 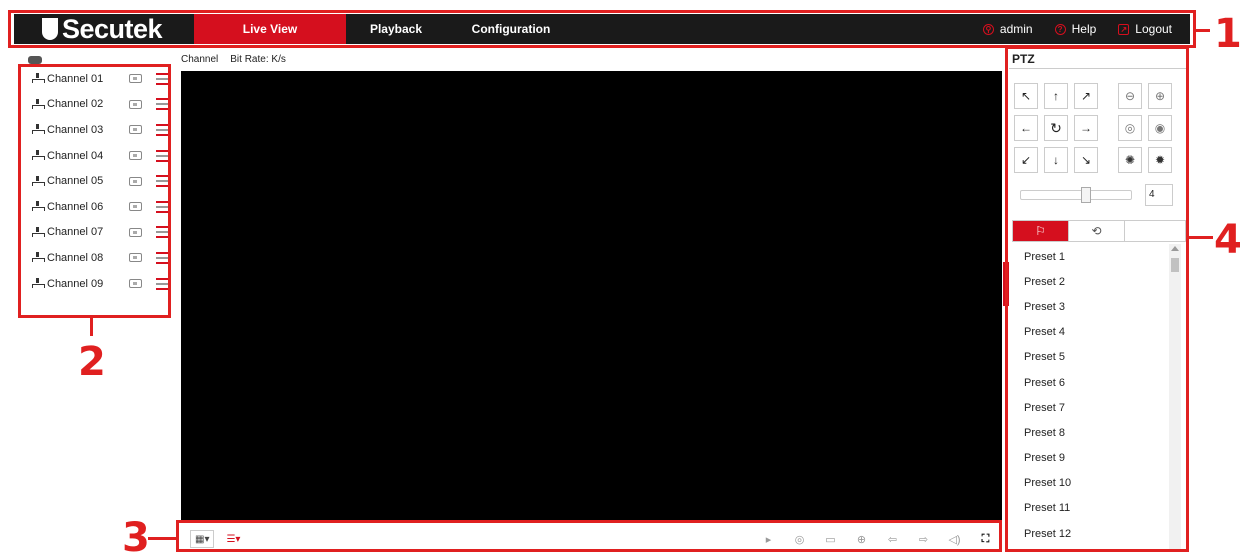 What do you see at coordinates (200, 59) in the screenshot?
I see `channel-label: Channel` at bounding box center [200, 59].